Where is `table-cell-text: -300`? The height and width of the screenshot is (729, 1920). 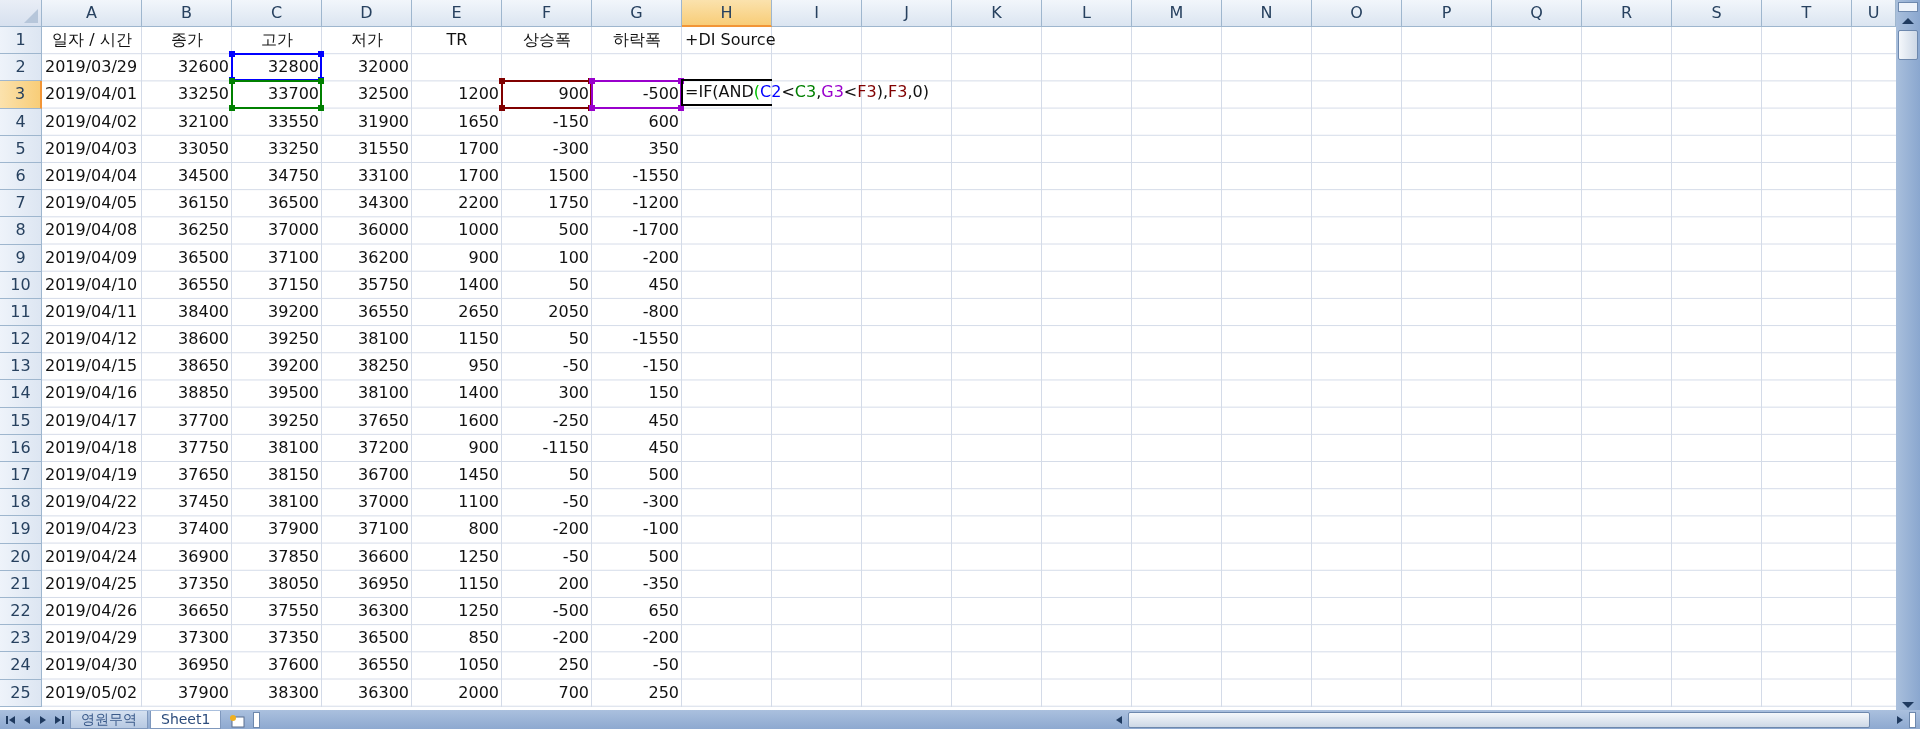 table-cell-text: -300 is located at coordinates (660, 502).